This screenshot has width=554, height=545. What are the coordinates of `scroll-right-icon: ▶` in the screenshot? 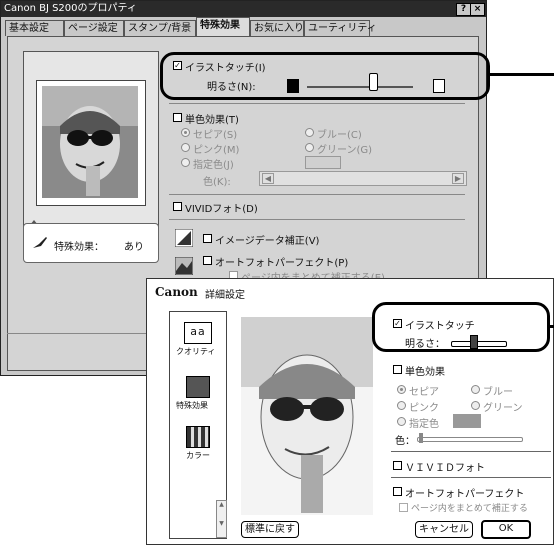 It's located at (458, 178).